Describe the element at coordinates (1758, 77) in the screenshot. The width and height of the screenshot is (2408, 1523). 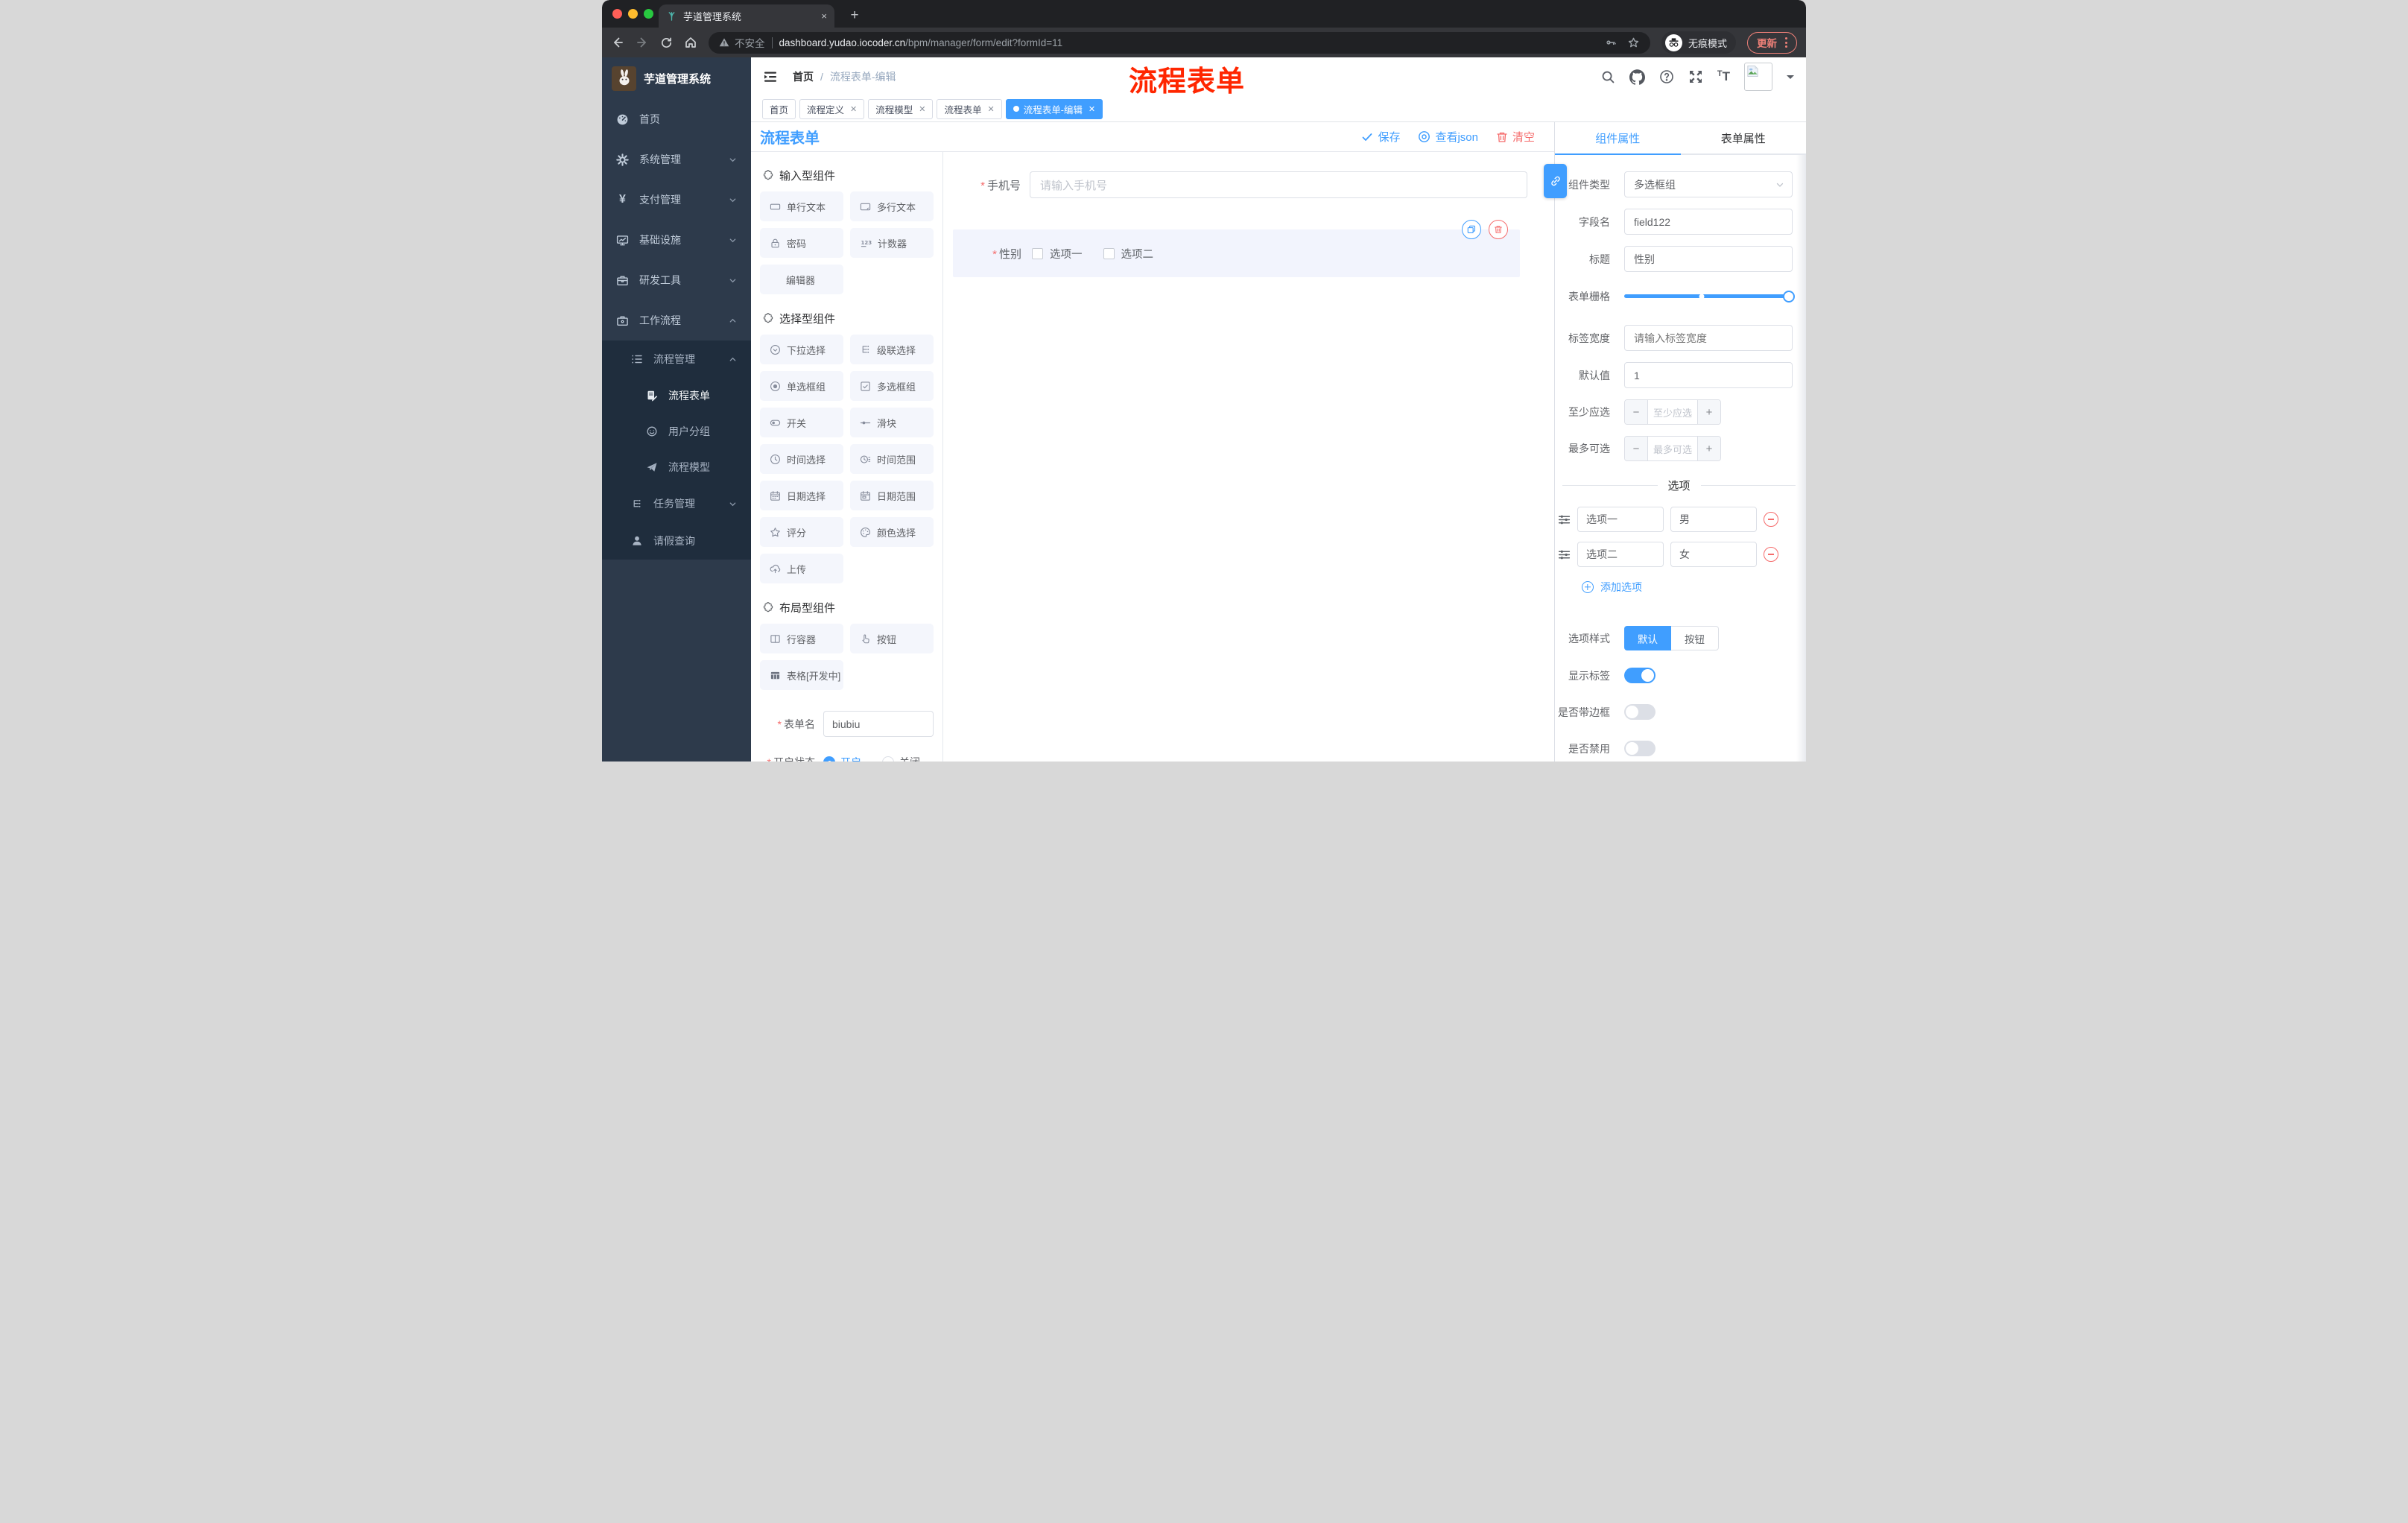
I see `avatar` at that location.